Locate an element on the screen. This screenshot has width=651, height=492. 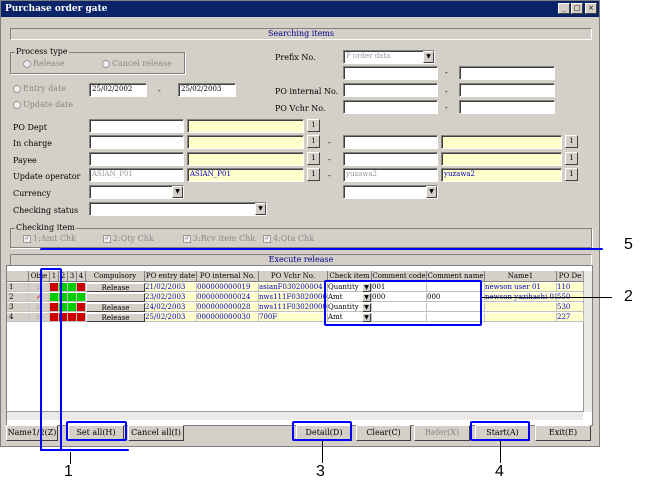
po-vchr-cell: nws111F030200001 is located at coordinates (293, 297).